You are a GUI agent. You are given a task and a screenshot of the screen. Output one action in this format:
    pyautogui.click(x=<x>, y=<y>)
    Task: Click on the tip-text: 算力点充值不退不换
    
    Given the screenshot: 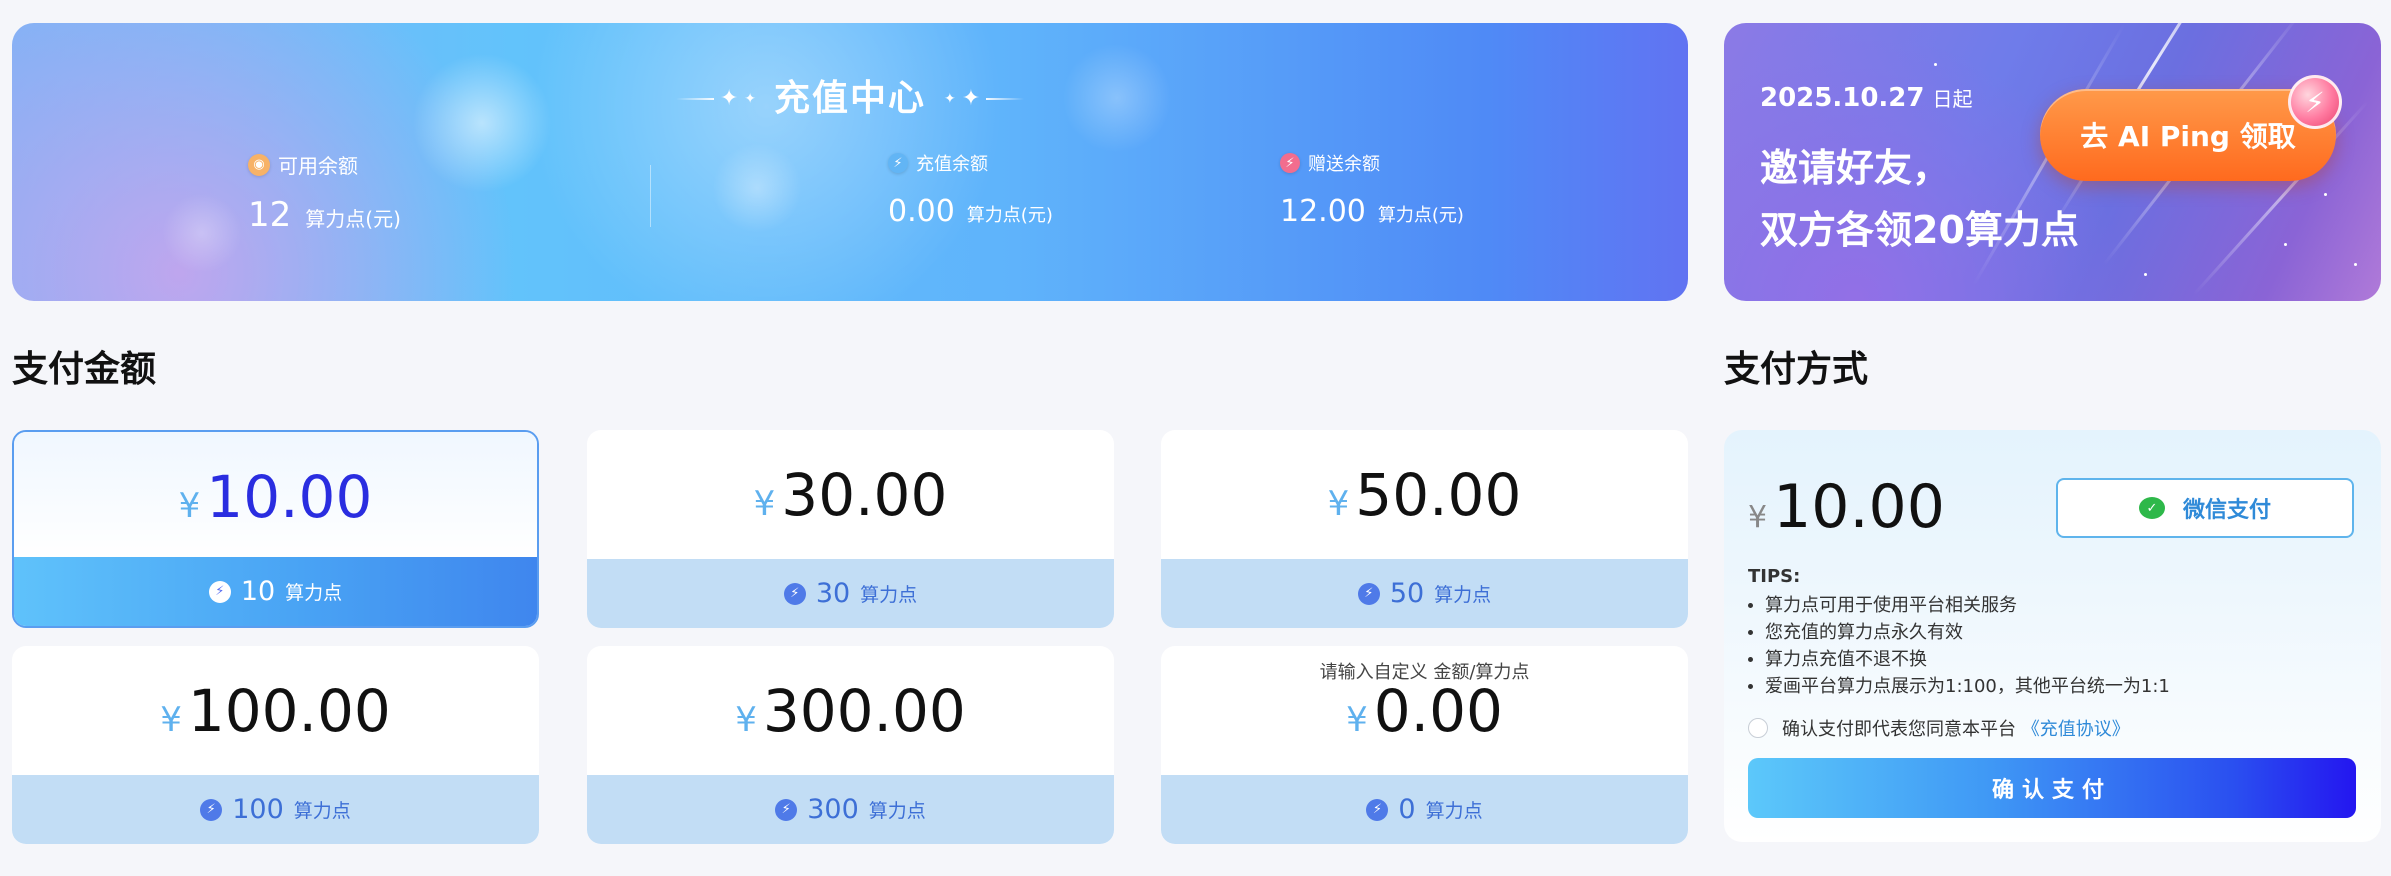 What is the action you would take?
    pyautogui.click(x=1846, y=659)
    